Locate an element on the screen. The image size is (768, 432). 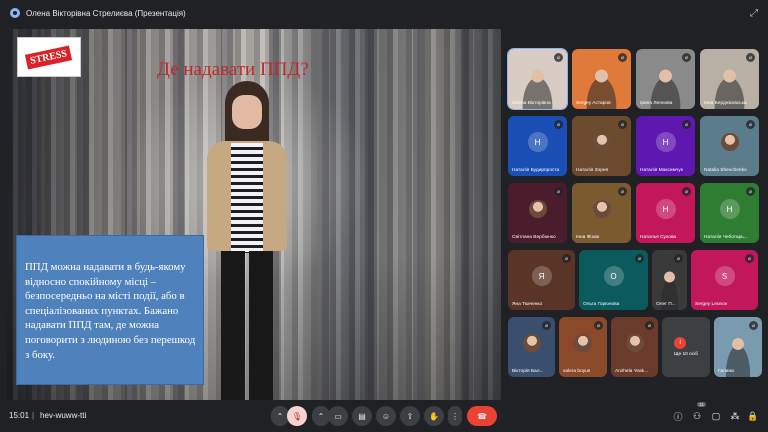
participant-tile: ⌀ Наталія Зорня is located at coordinates (601, 146).